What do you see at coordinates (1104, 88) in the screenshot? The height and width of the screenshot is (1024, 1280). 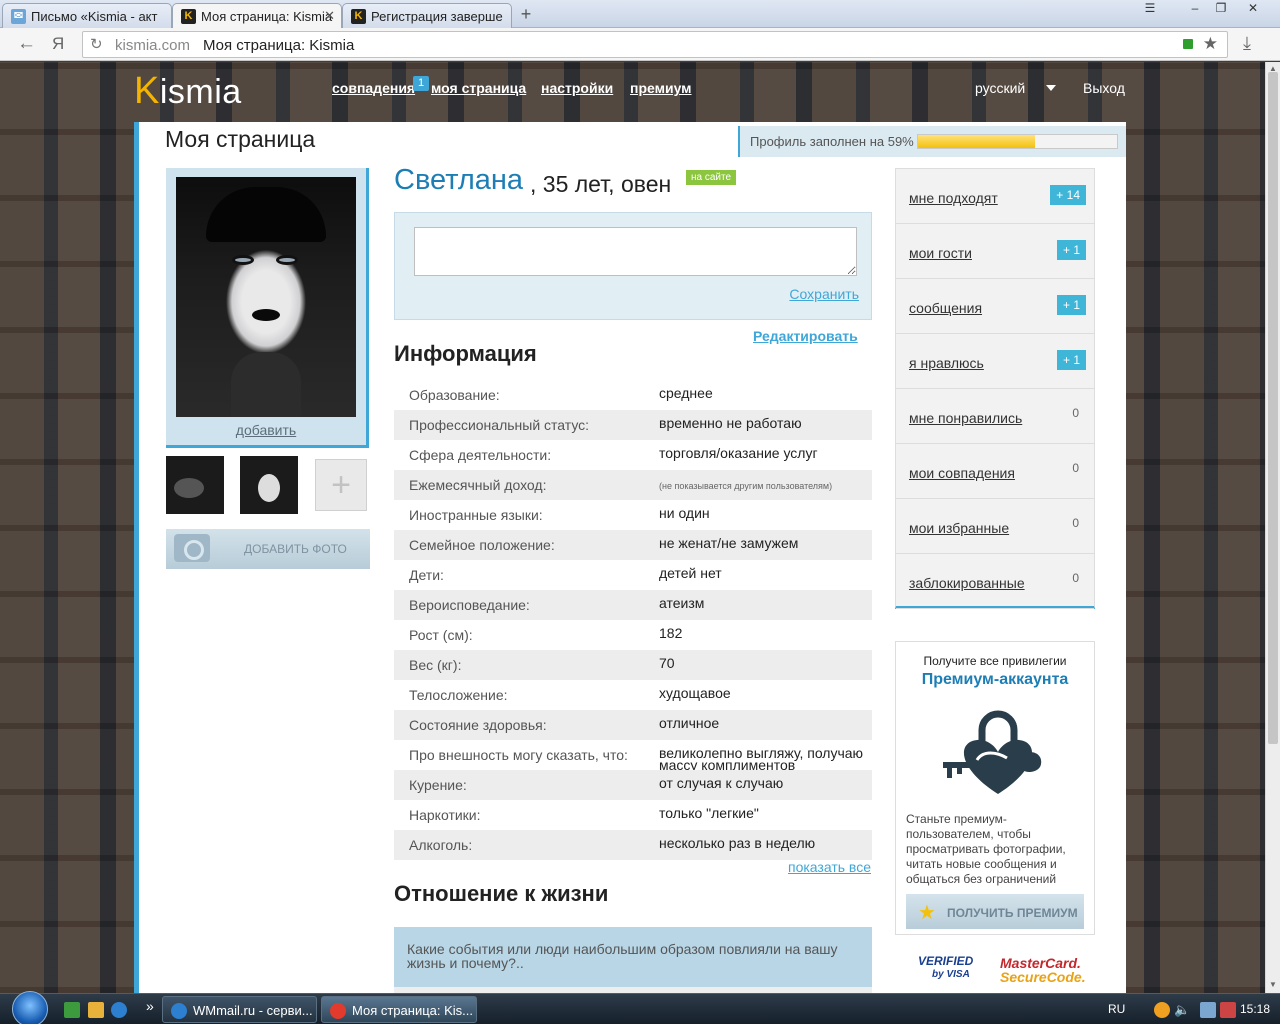 I see `logout-link: Выход` at bounding box center [1104, 88].